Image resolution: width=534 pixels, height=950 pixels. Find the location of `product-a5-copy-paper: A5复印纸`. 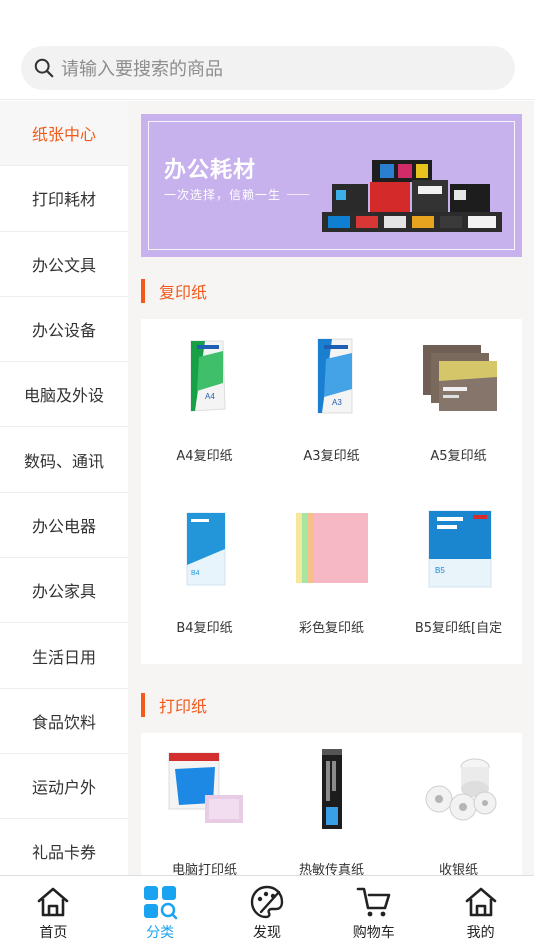

product-a5-copy-paper: A5复印纸 is located at coordinates (458, 400).